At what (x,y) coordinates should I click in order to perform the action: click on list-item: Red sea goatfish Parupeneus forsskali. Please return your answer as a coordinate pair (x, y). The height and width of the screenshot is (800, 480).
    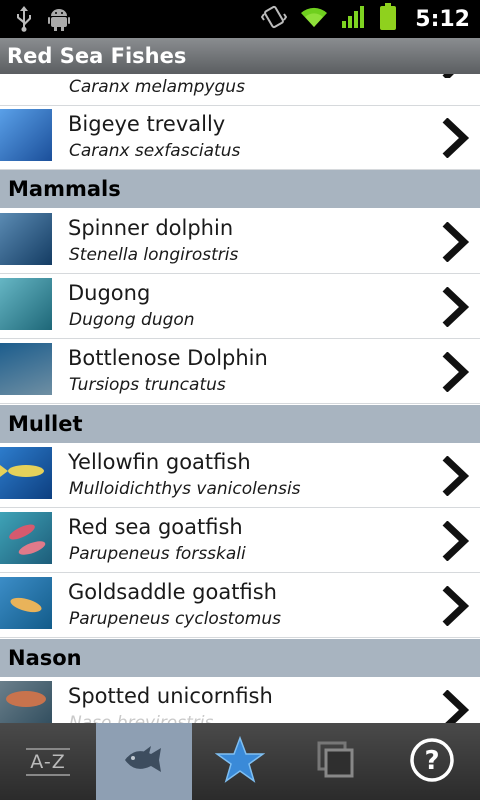
    Looking at the image, I should click on (240, 541).